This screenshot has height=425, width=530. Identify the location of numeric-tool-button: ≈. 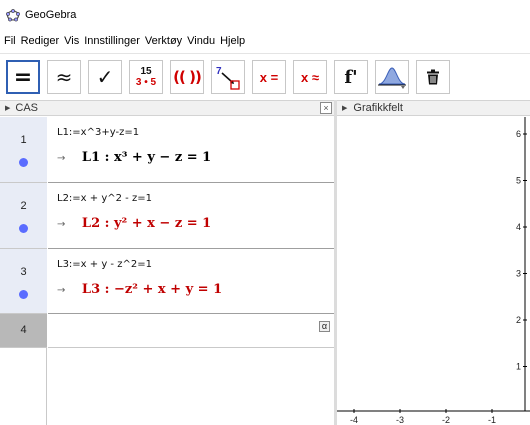
(64, 77).